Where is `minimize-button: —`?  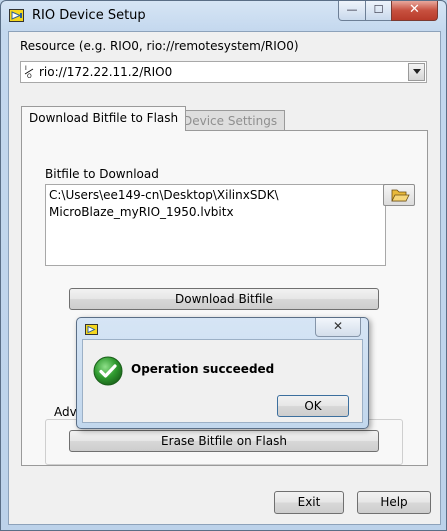 minimize-button: — is located at coordinates (352, 11).